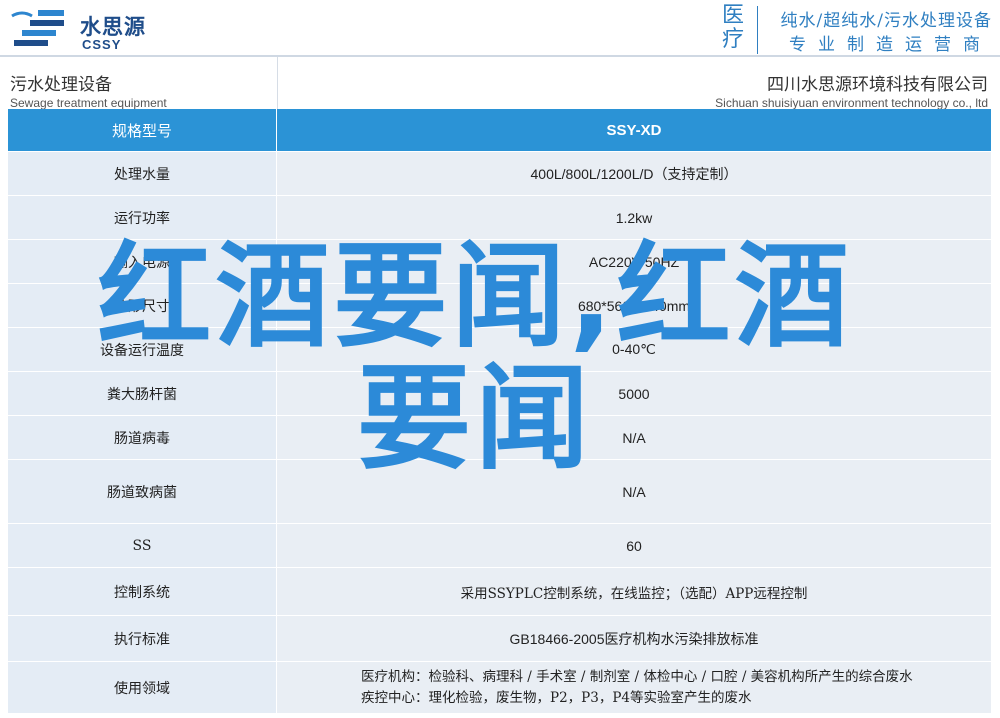 The height and width of the screenshot is (718, 1000). Describe the element at coordinates (102, 44) in the screenshot. I see `brand-name-en: CSSY` at that location.